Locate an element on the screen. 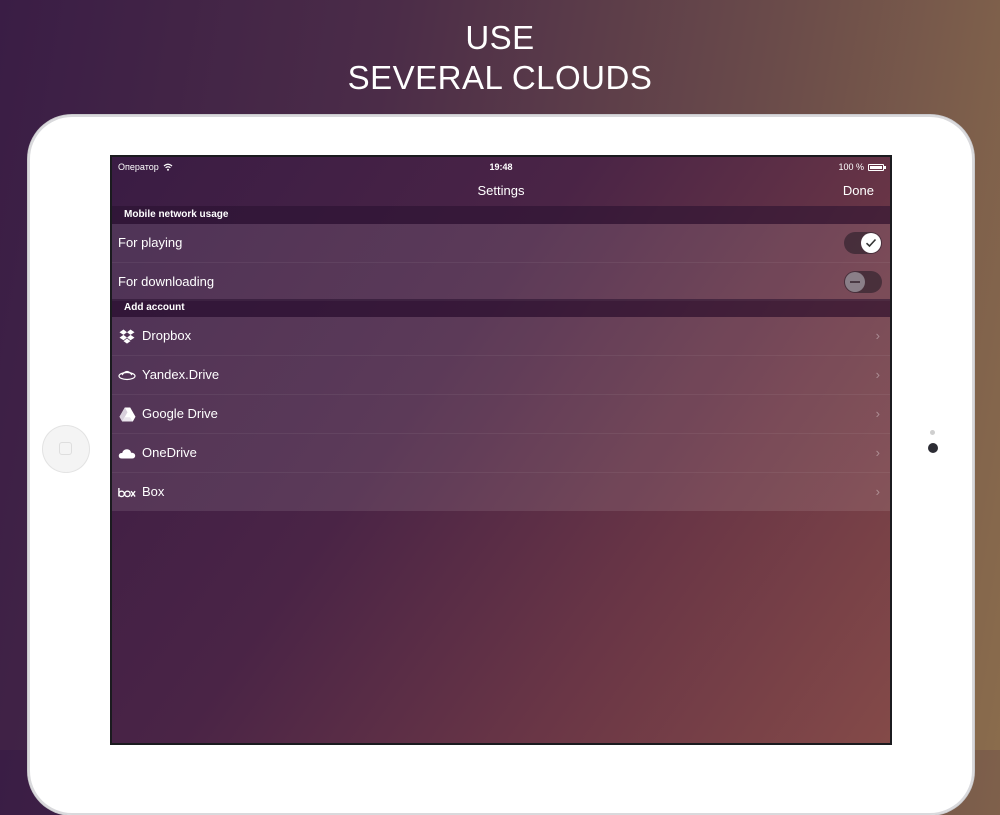 The width and height of the screenshot is (1000, 815). status-bar: Оператор 19:48 100 % is located at coordinates (501, 167).